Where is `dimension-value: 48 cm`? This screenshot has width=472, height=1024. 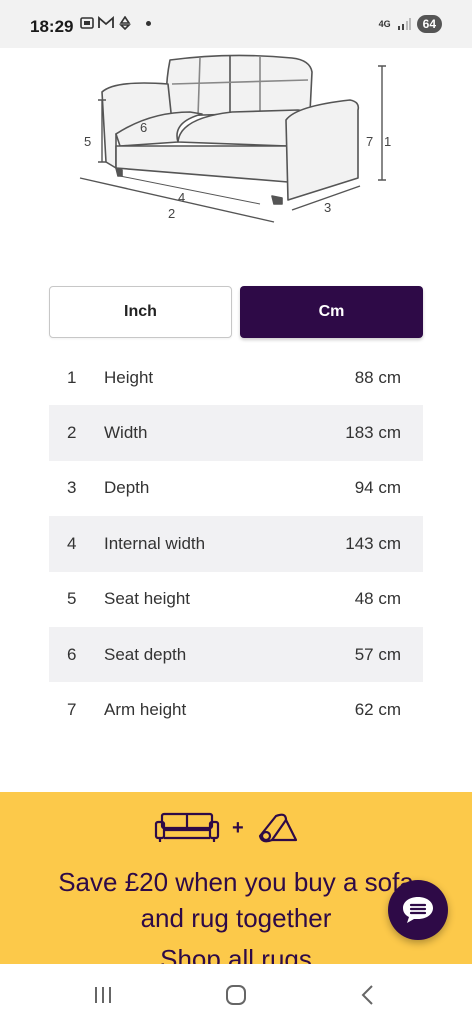 dimension-value: 48 cm is located at coordinates (377, 599).